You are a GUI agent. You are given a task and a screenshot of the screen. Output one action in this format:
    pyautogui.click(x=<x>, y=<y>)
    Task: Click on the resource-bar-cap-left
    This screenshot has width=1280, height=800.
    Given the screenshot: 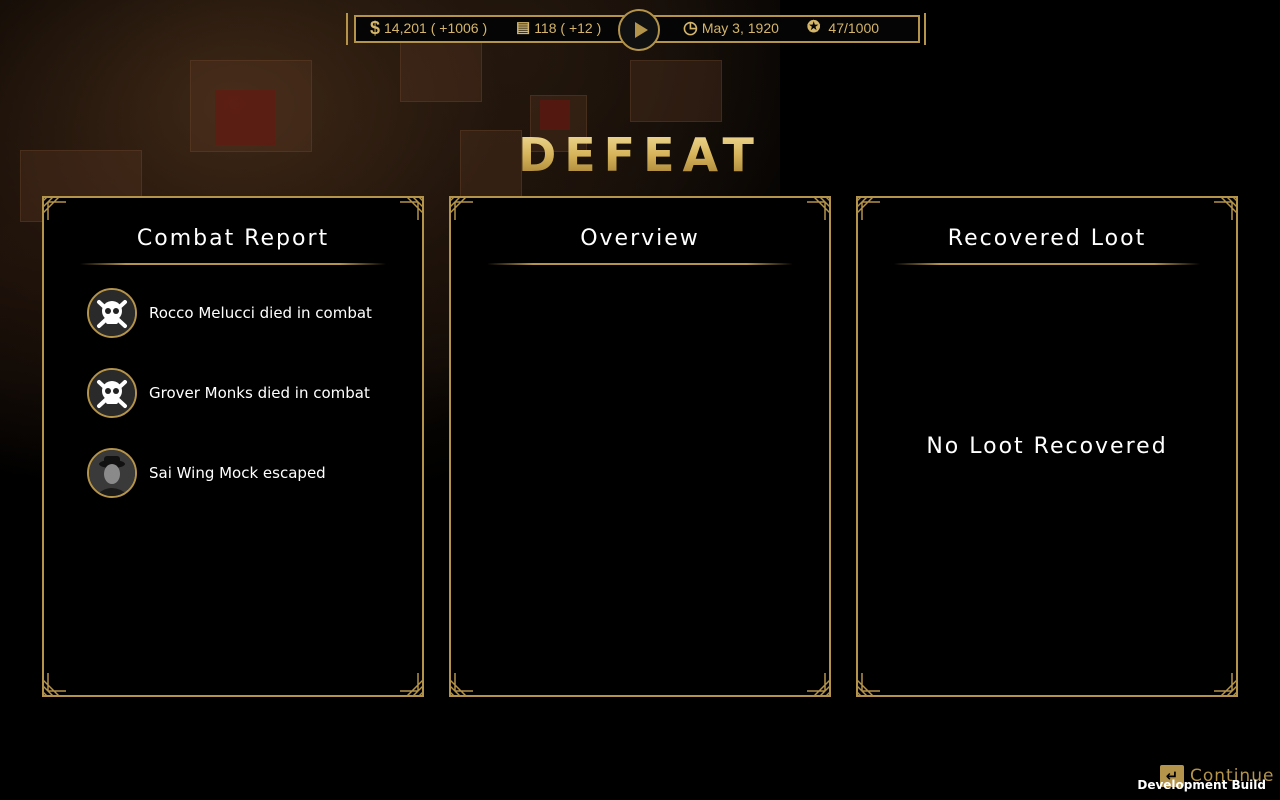 What is the action you would take?
    pyautogui.click(x=354, y=29)
    